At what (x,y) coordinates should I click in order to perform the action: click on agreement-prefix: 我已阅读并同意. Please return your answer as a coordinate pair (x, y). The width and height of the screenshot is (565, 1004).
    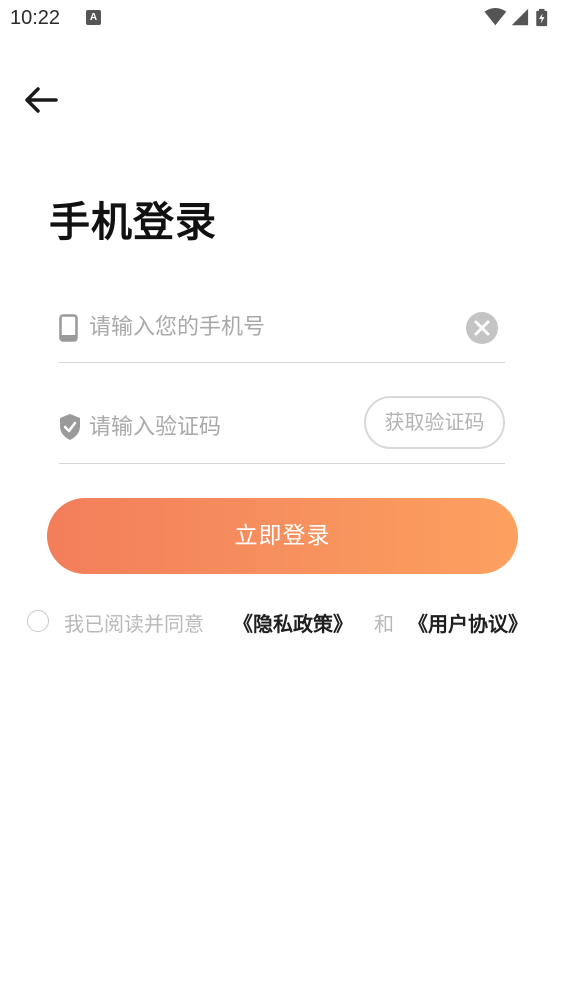
    Looking at the image, I should click on (134, 624).